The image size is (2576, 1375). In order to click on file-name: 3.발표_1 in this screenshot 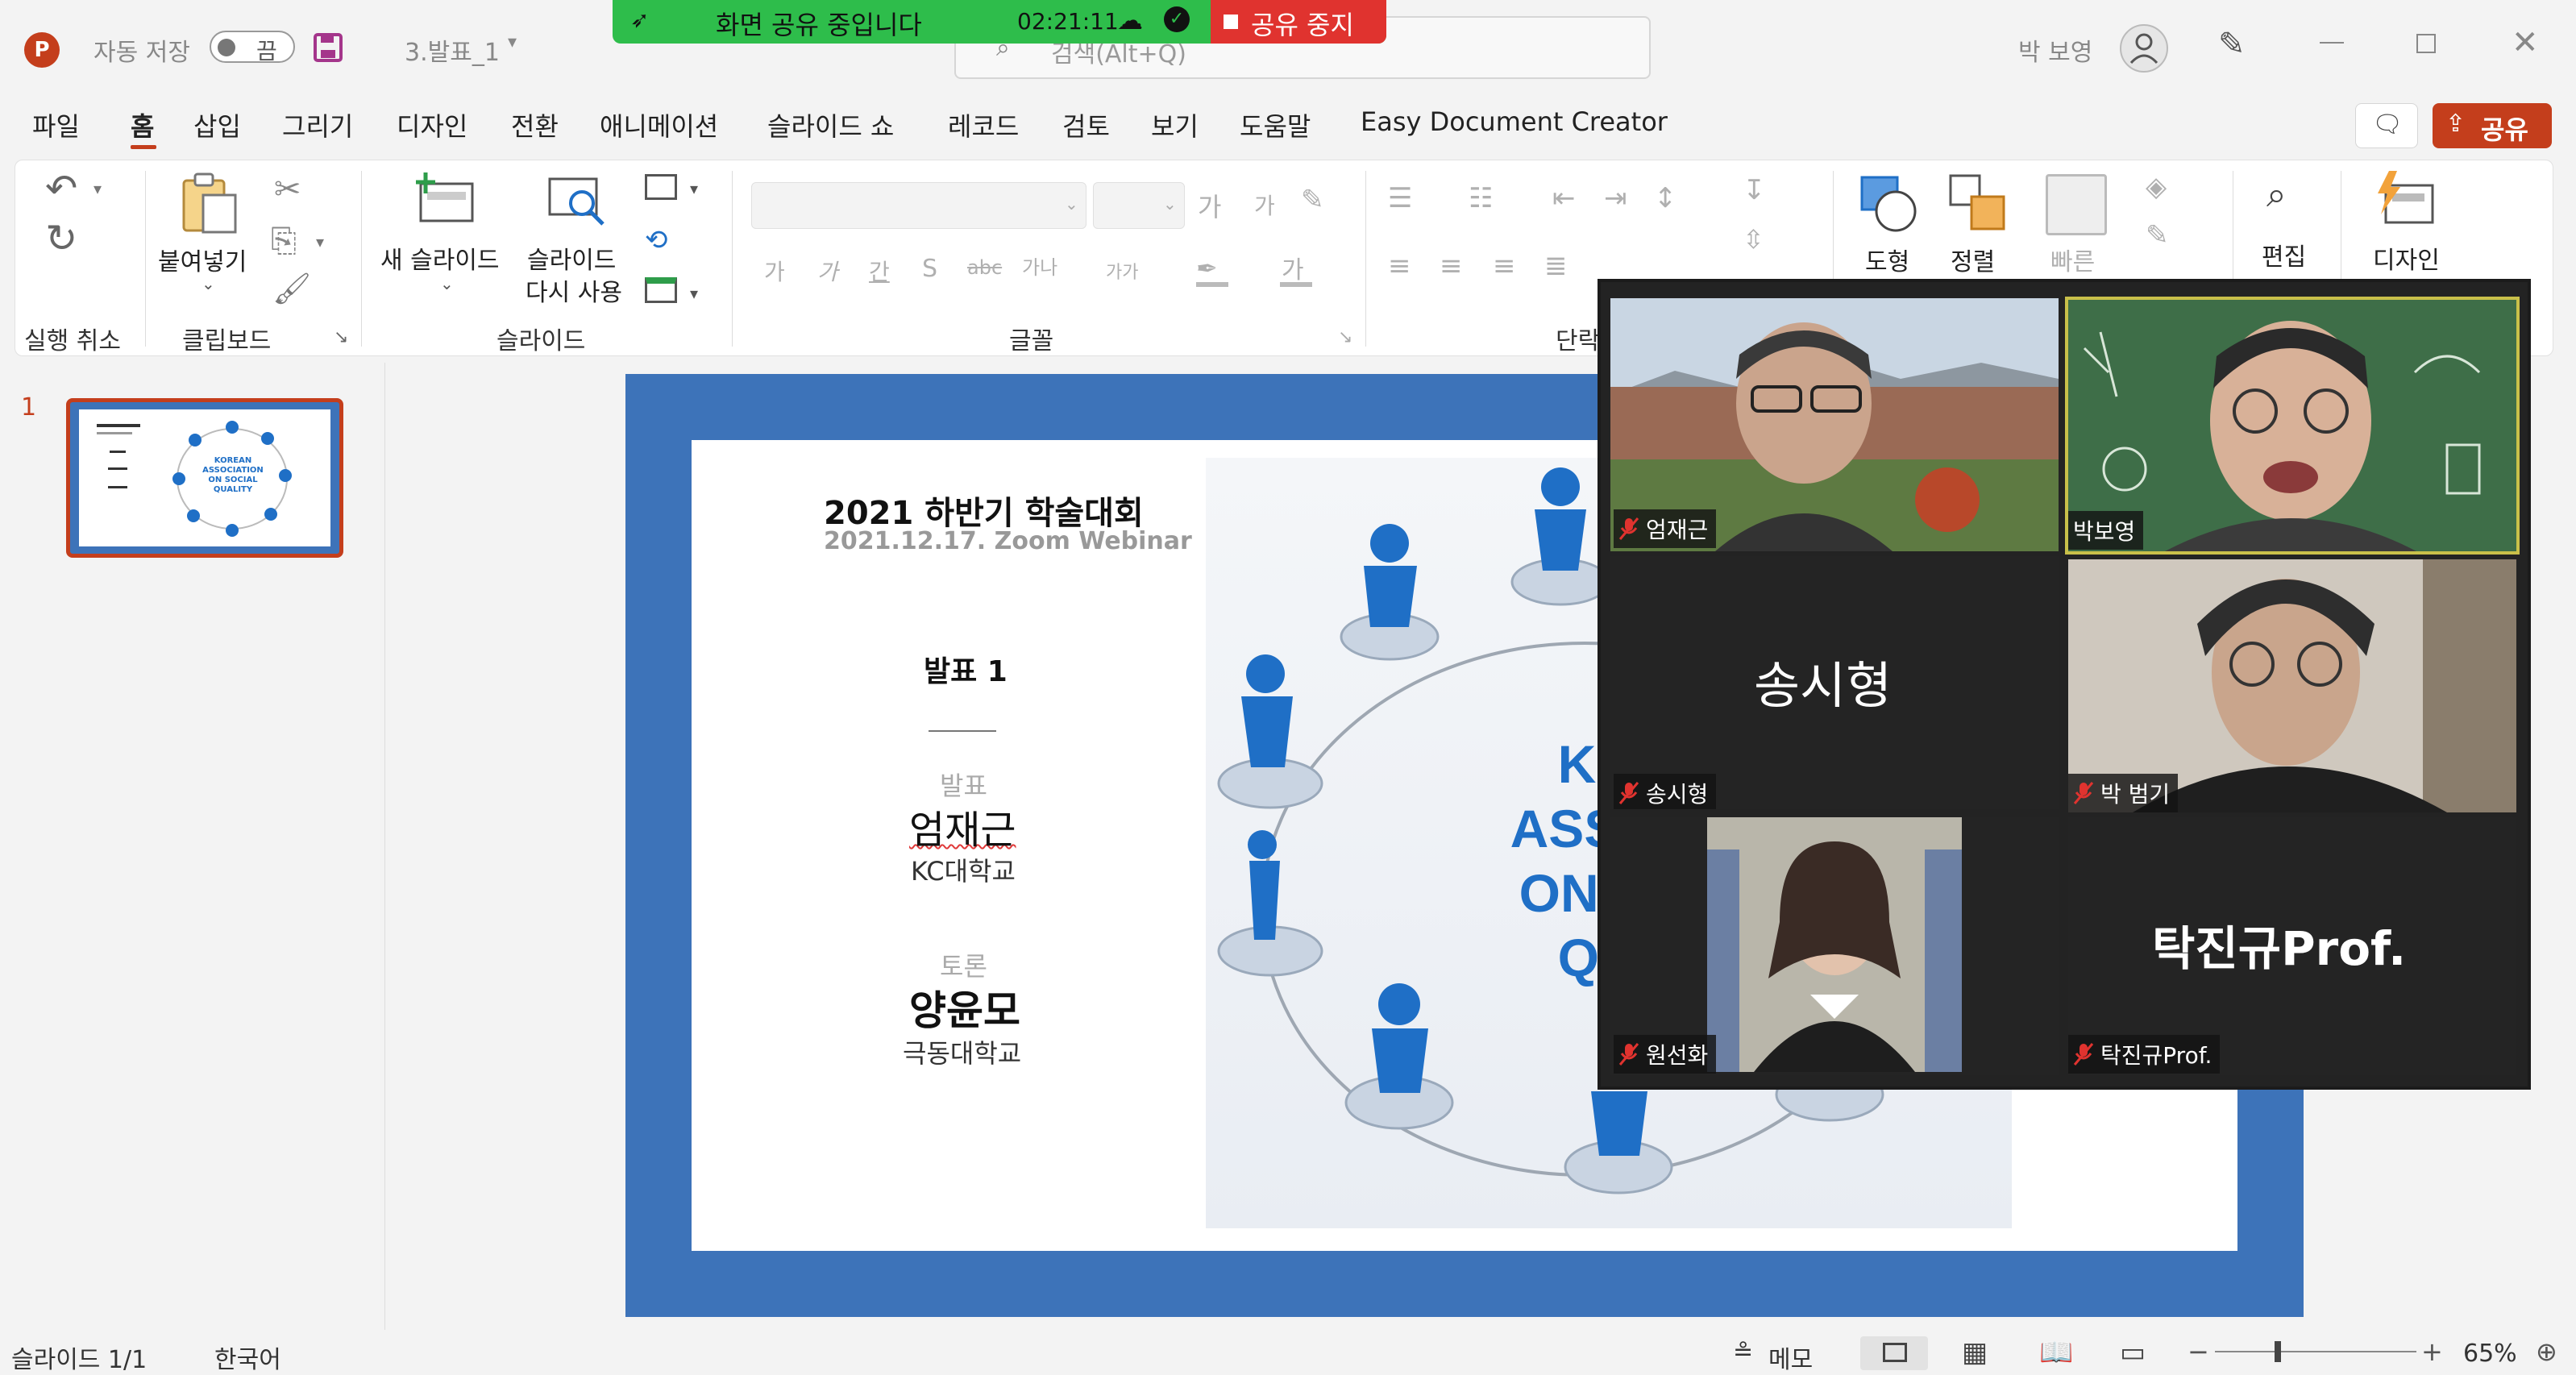, I will do `click(452, 50)`.